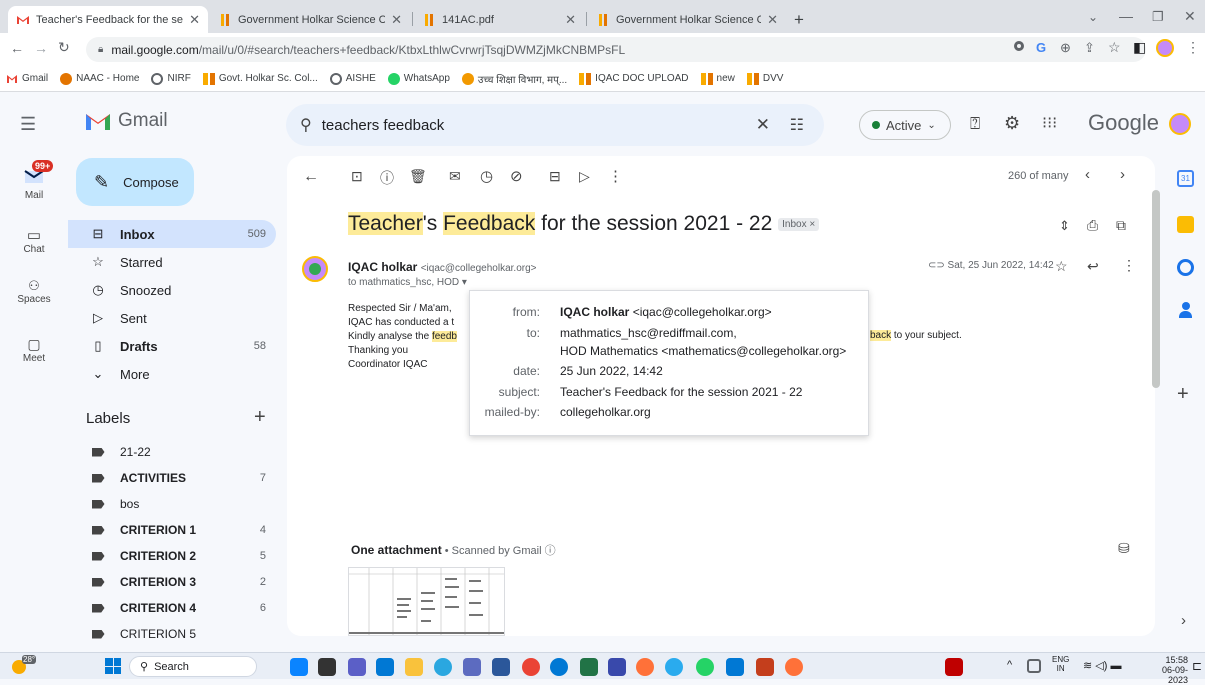 This screenshot has height=685, width=1205. What do you see at coordinates (1185, 267) in the screenshot?
I see `tasks-icon` at bounding box center [1185, 267].